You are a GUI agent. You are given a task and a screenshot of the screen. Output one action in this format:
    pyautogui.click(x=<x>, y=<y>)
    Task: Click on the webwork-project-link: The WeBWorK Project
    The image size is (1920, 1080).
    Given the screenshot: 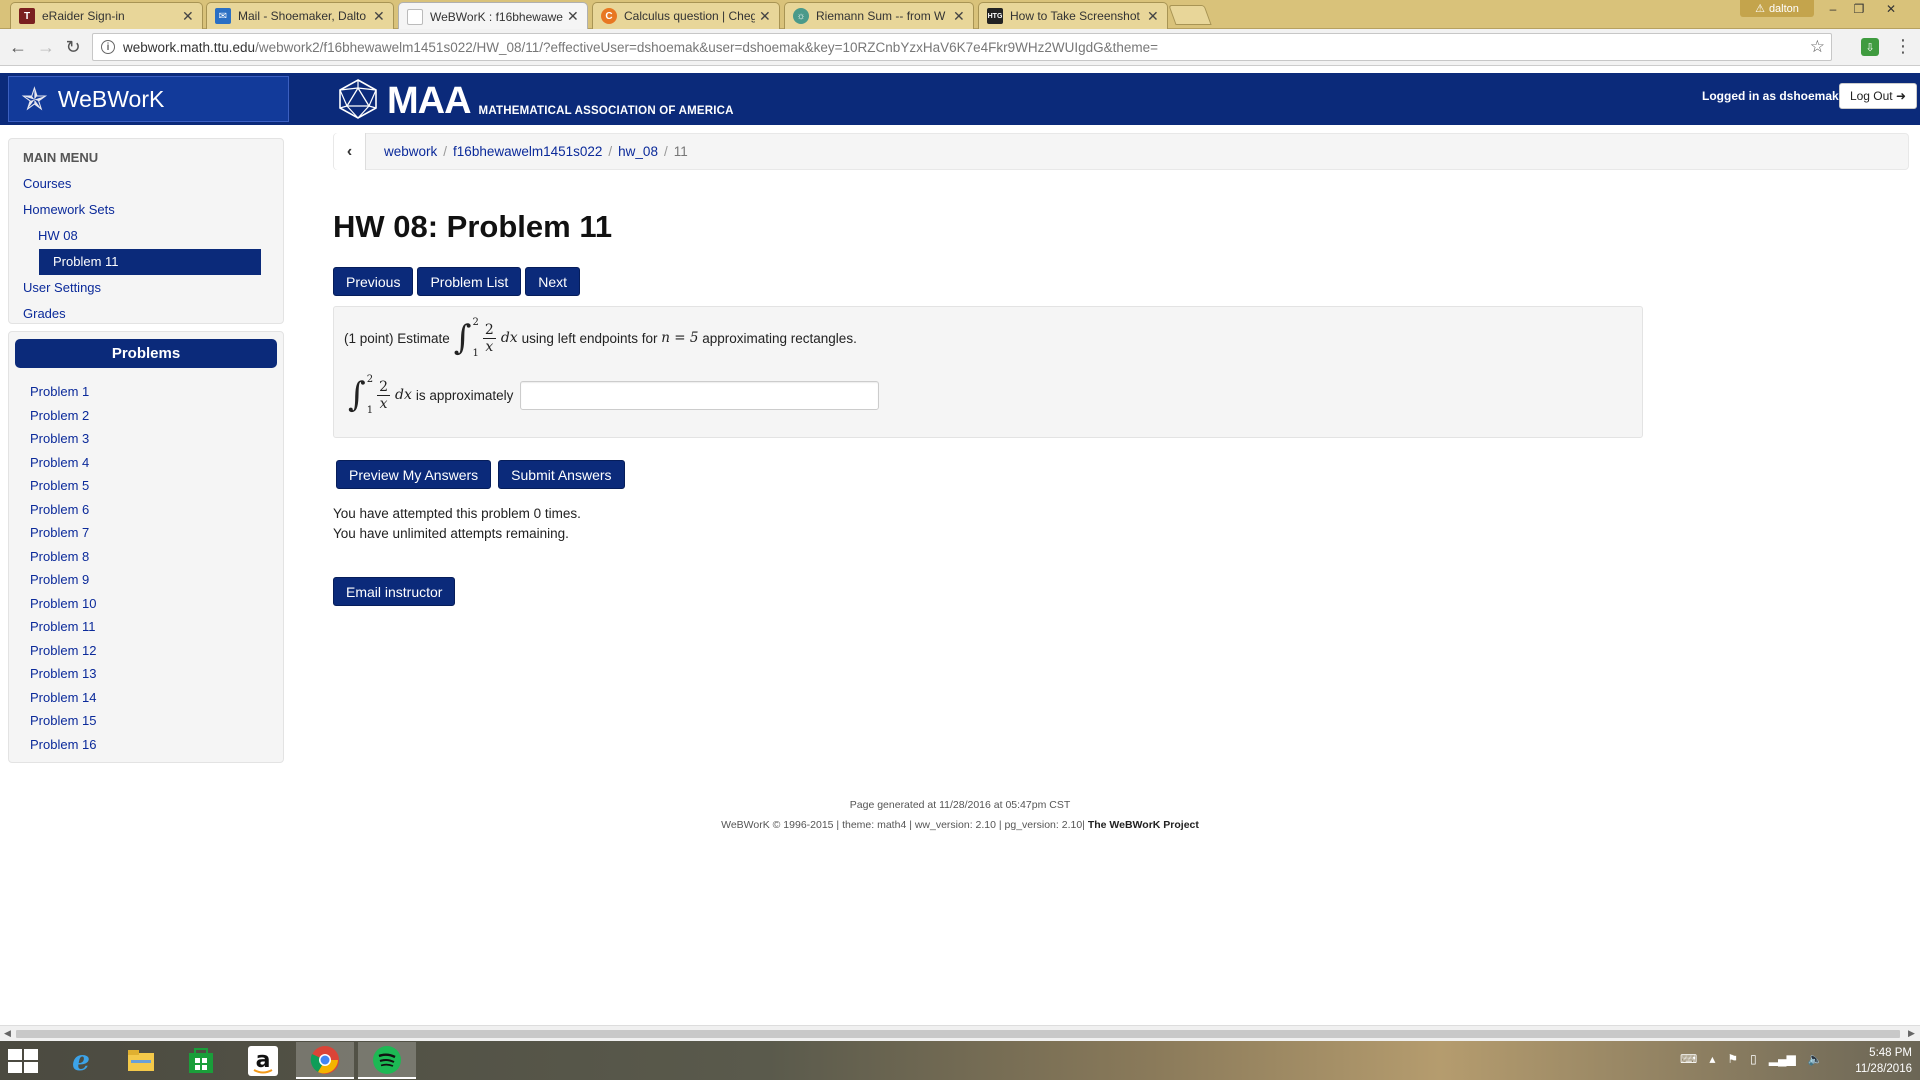 What is the action you would take?
    pyautogui.click(x=1143, y=825)
    